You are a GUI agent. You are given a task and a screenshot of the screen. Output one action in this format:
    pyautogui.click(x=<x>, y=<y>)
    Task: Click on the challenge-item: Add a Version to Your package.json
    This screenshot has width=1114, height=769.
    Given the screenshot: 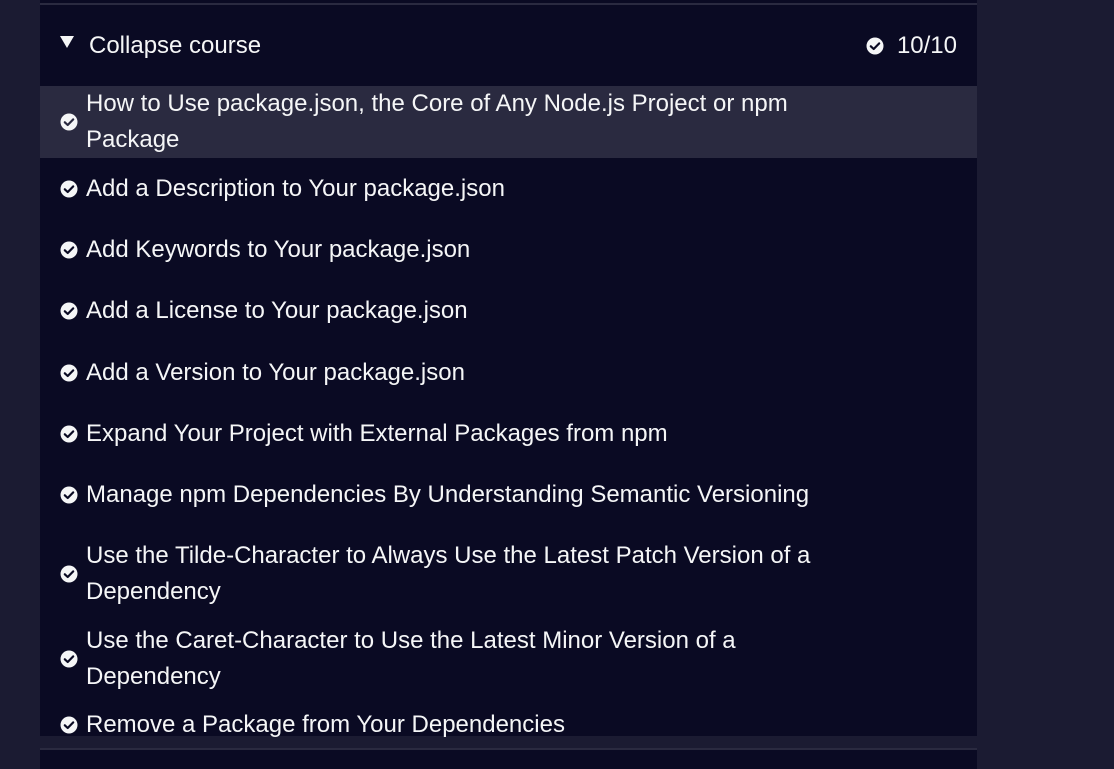 What is the action you would take?
    pyautogui.click(x=508, y=372)
    